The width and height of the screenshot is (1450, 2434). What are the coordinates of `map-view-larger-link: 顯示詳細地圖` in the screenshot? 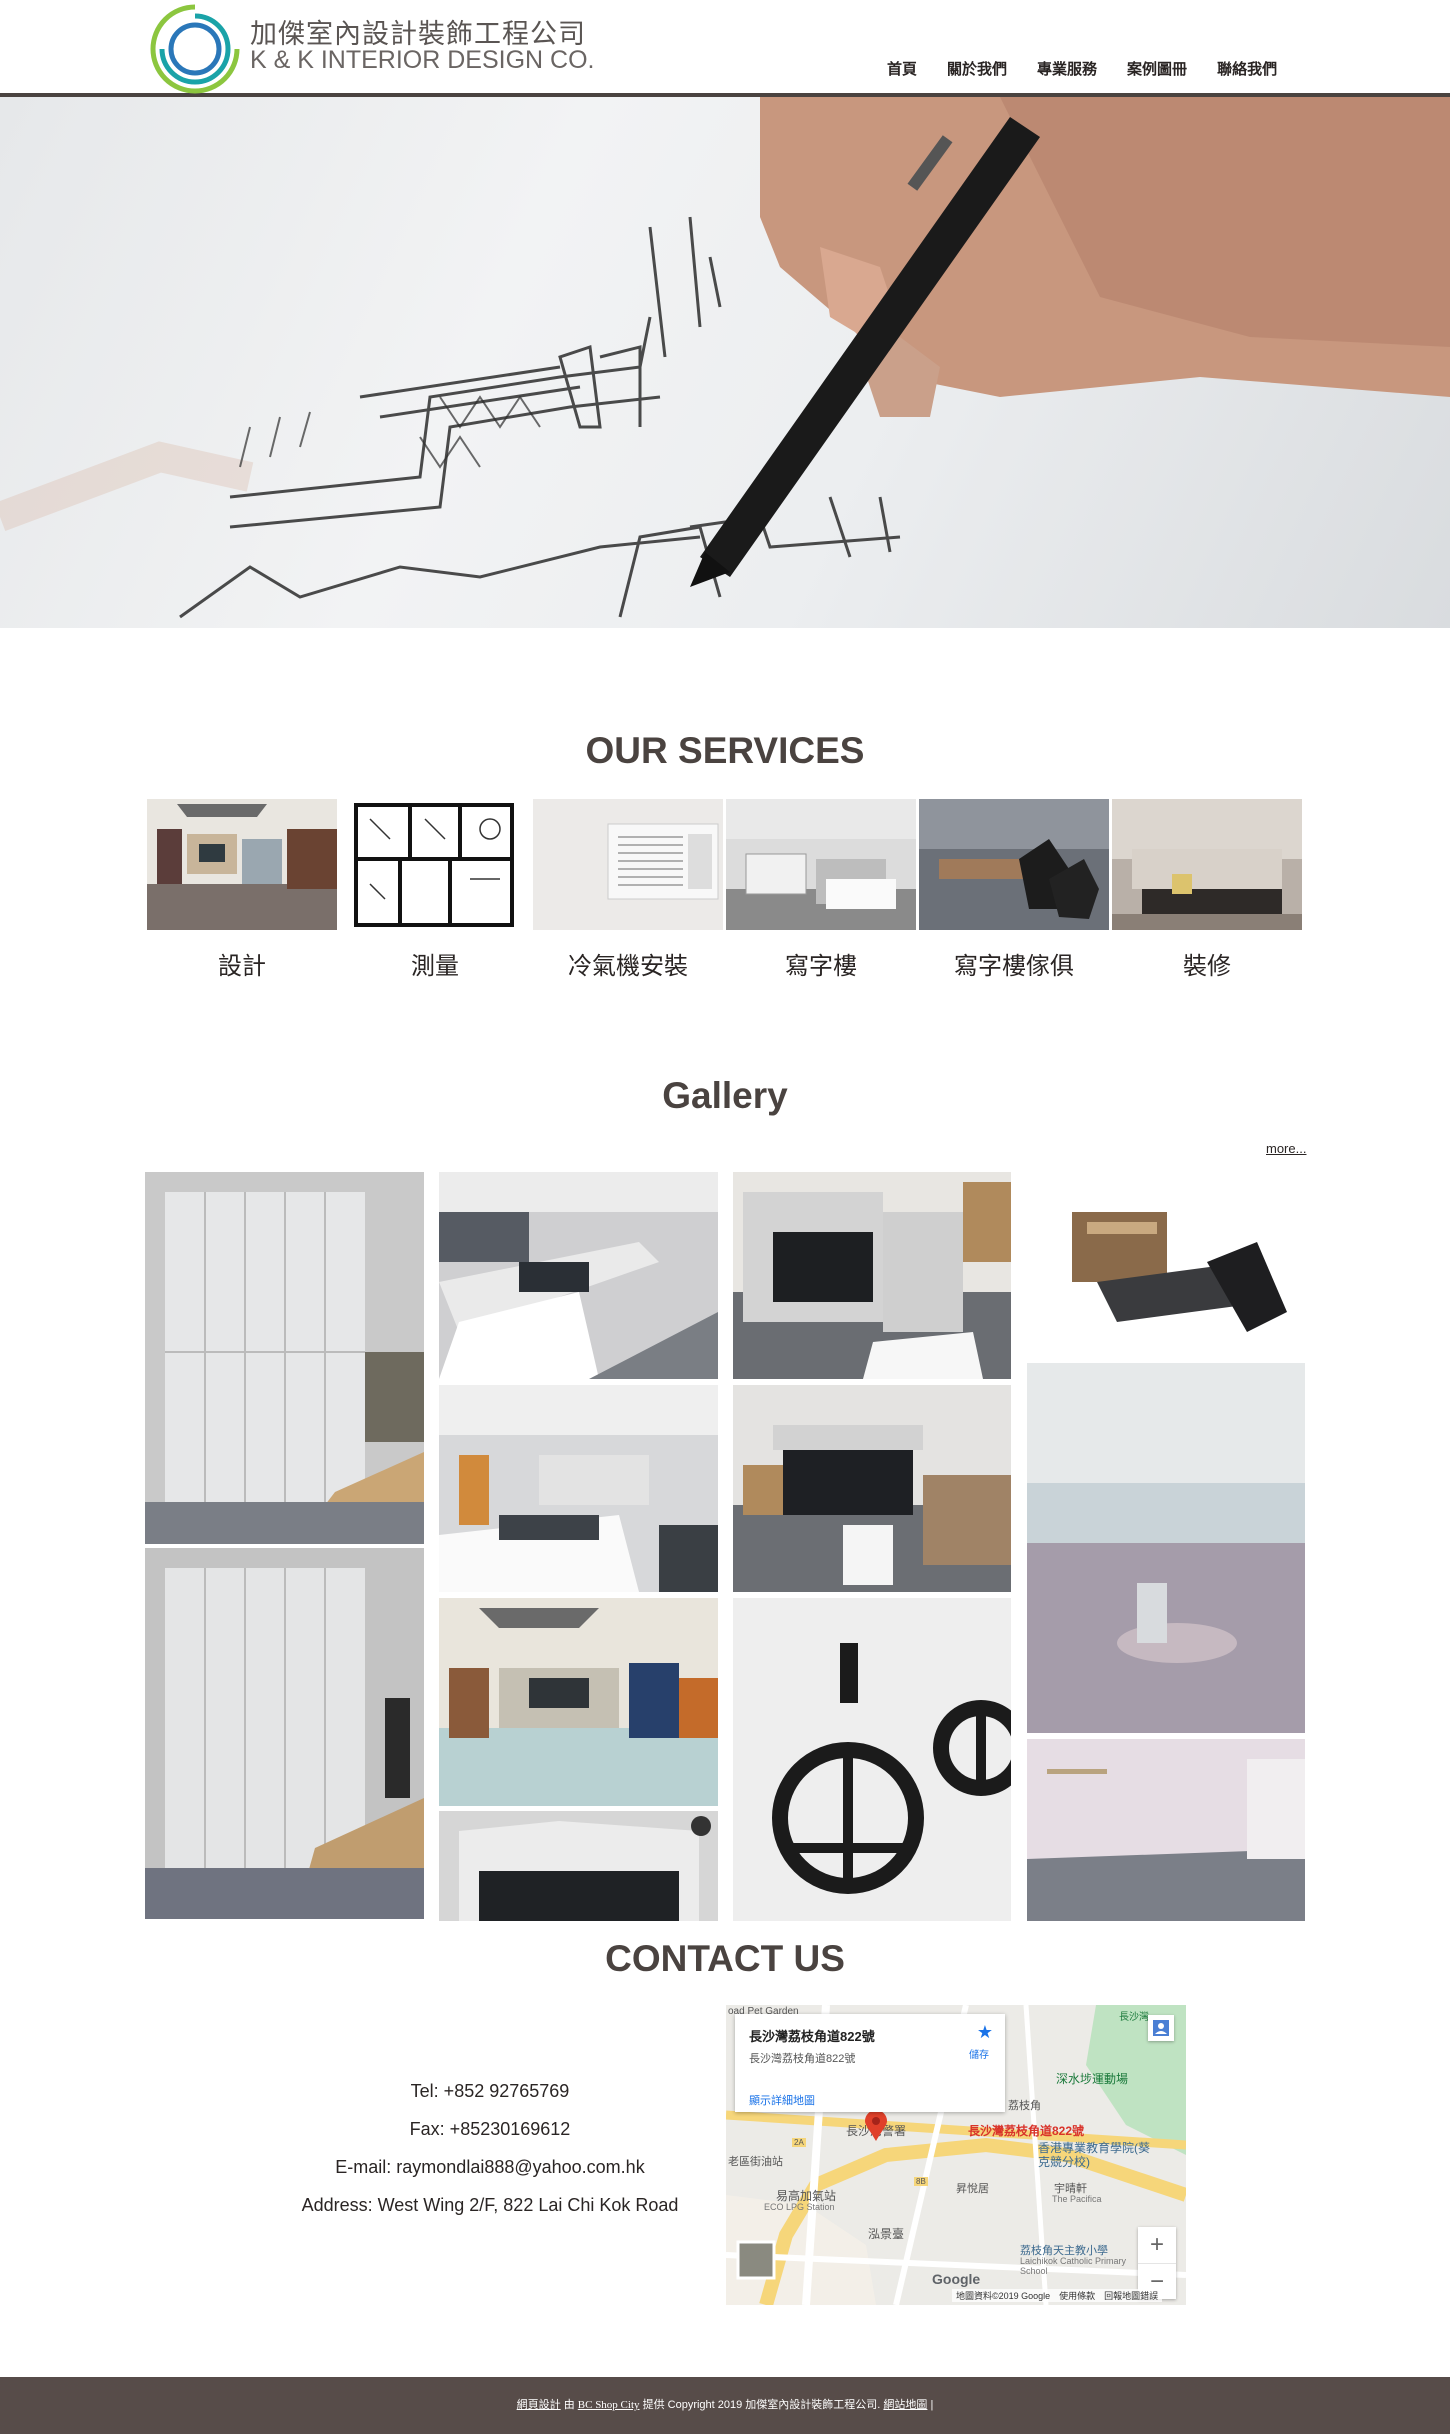 It's located at (782, 2100).